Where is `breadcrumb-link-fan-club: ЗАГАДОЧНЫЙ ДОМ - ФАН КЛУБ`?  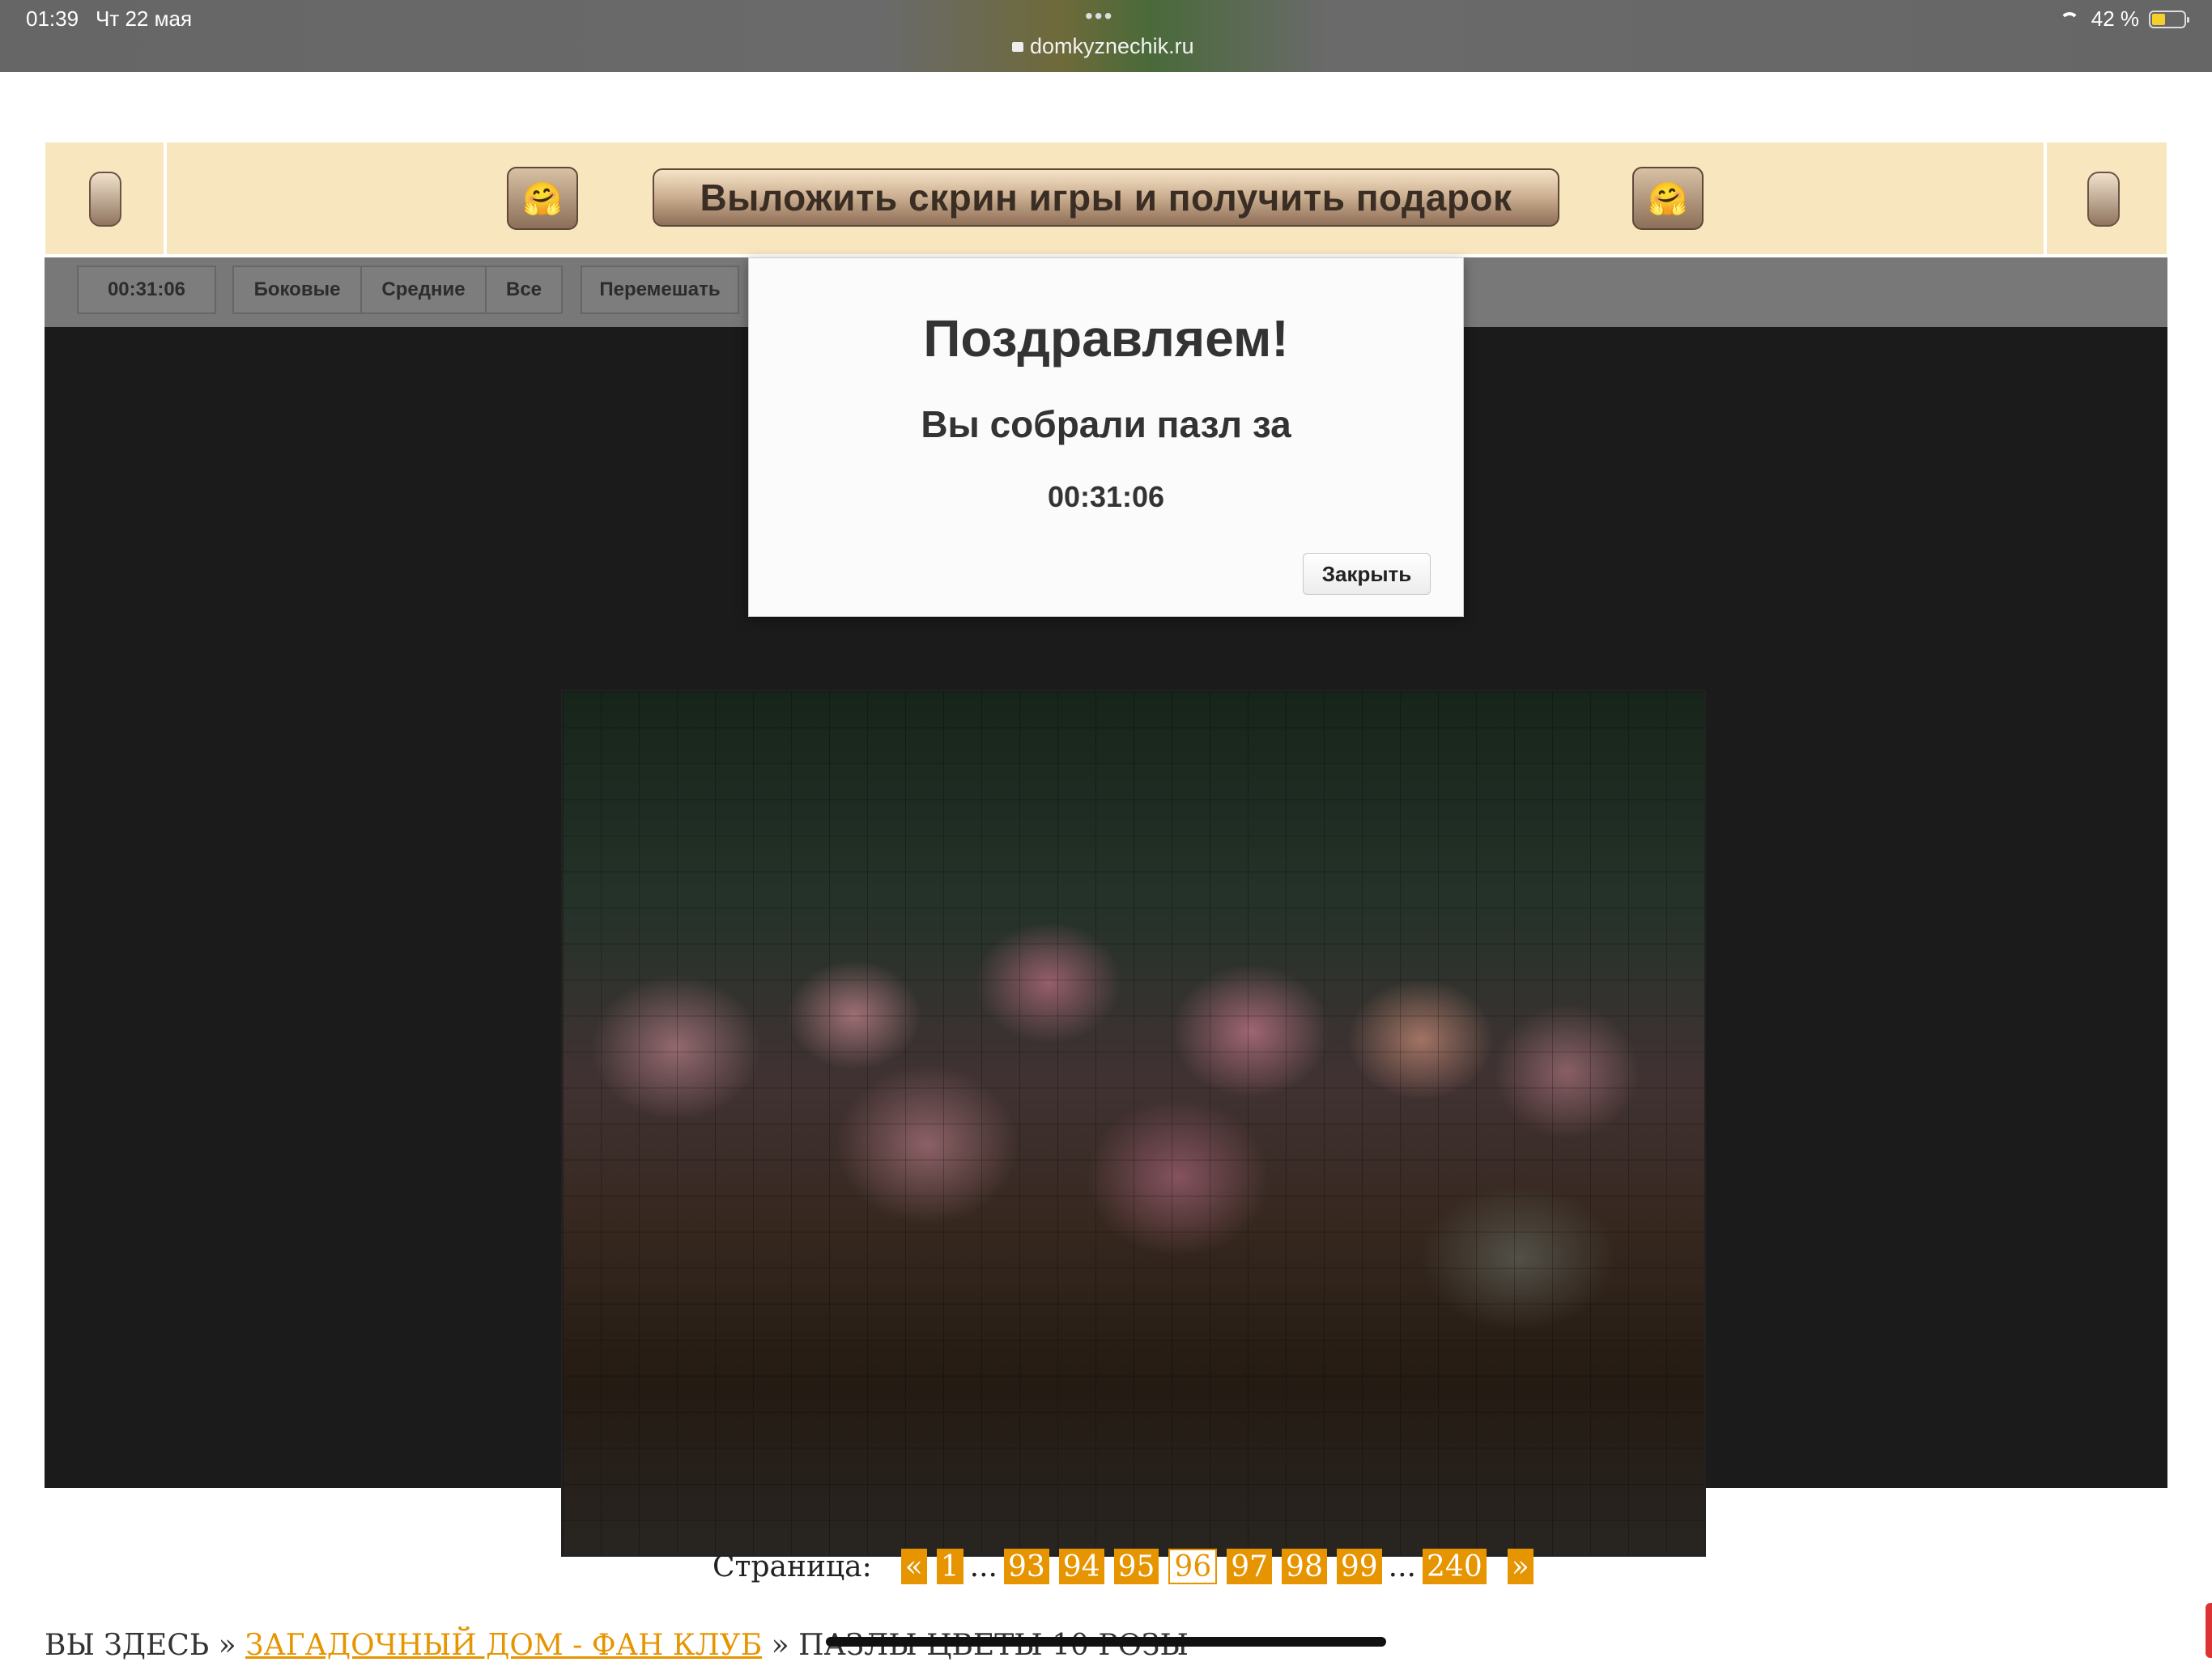 breadcrumb-link-fan-club: ЗАГАДОЧНЫЙ ДОМ - ФАН КЛУБ is located at coordinates (504, 1645).